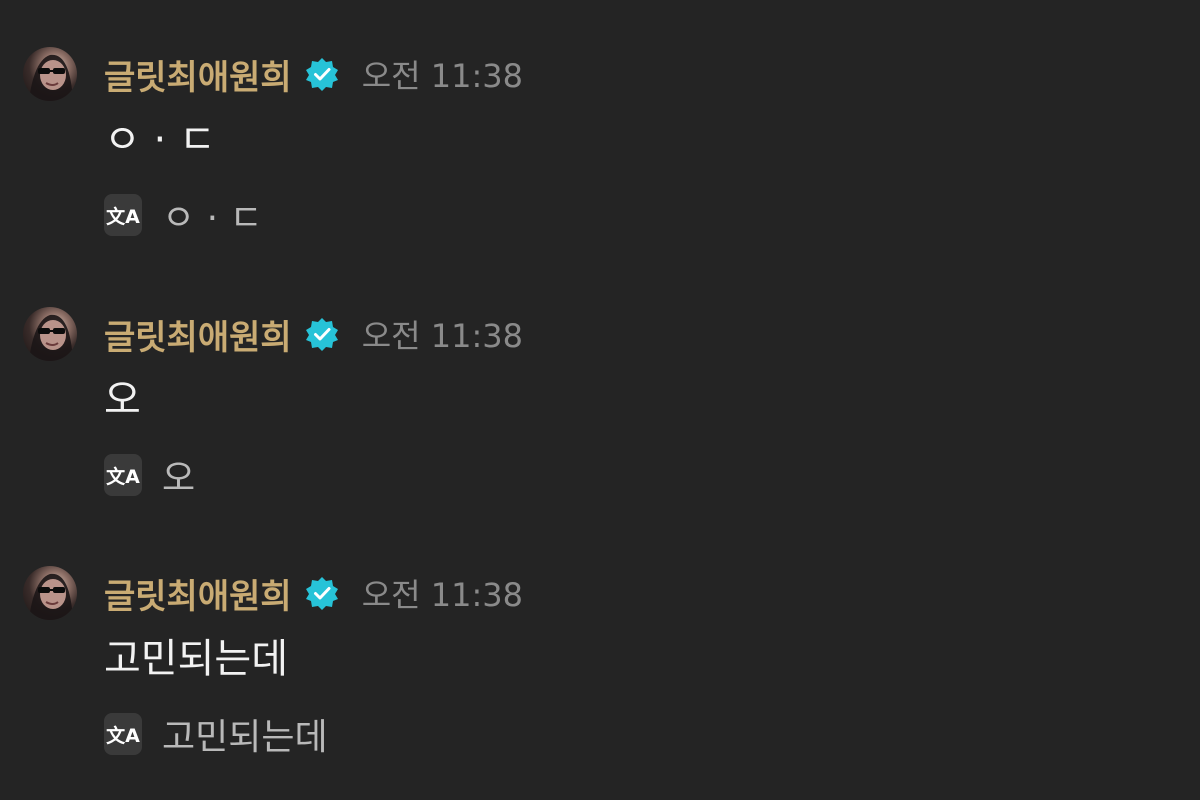  I want to click on translation-row: 文A 고민되는데, so click(216, 735).